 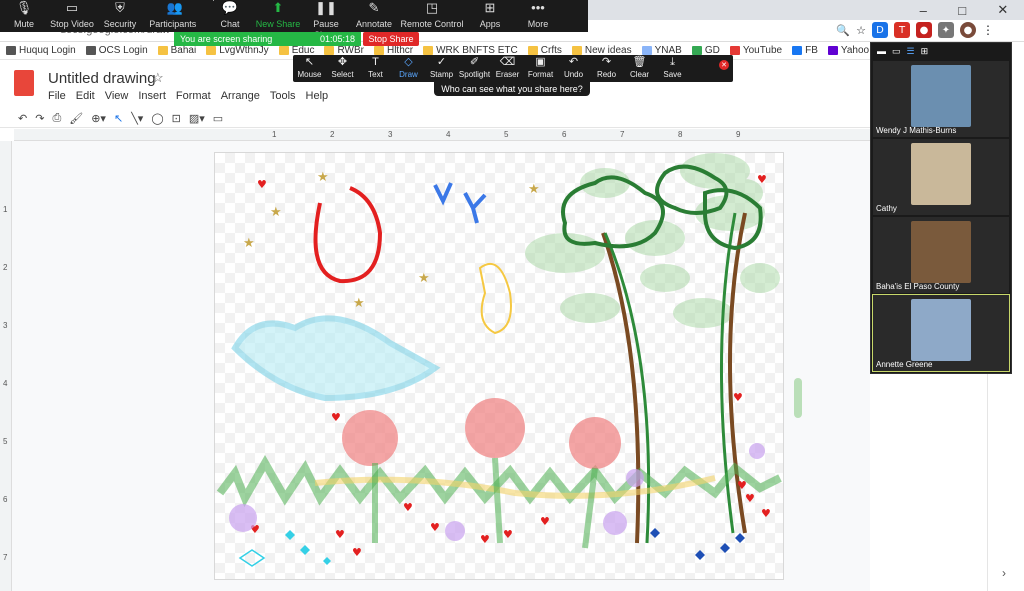 What do you see at coordinates (540, 68) in the screenshot?
I see `annotate-format-tool: ▣ Format` at bounding box center [540, 68].